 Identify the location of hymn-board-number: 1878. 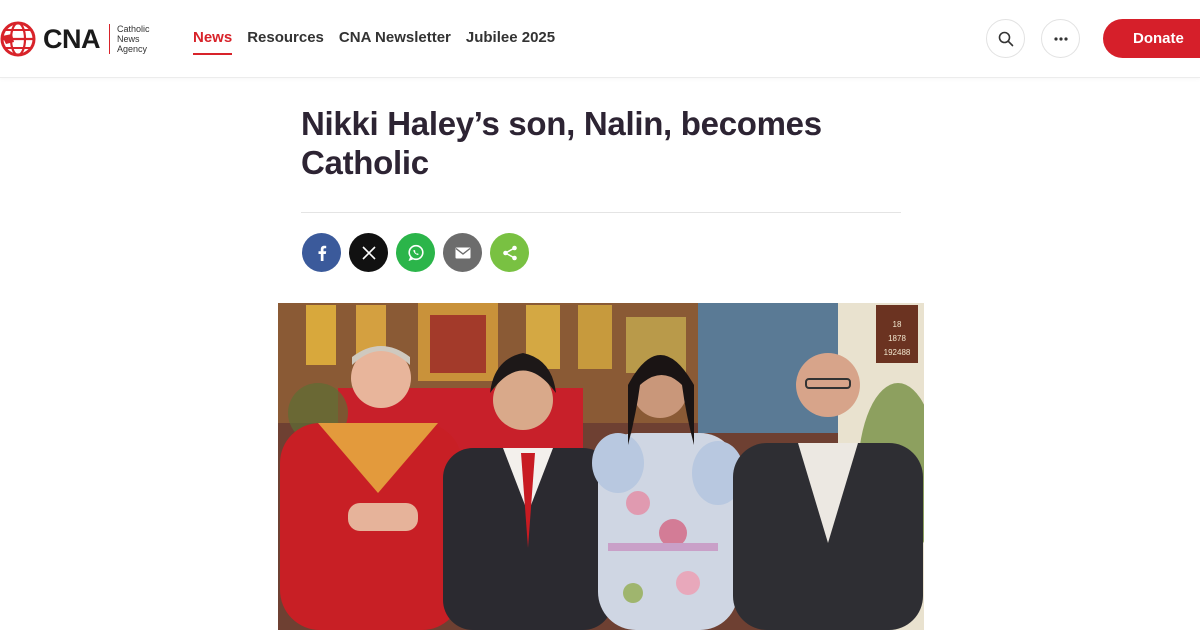
(897, 338).